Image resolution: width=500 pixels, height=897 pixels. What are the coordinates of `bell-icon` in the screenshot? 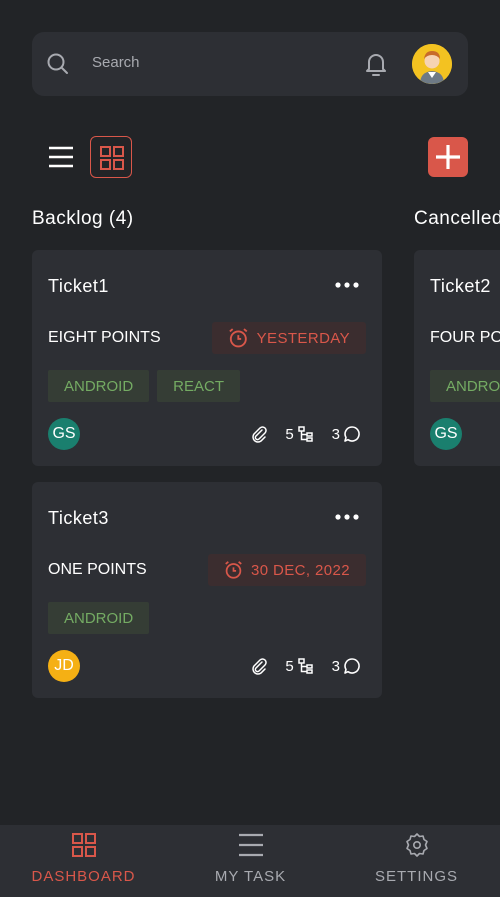 It's located at (376, 64).